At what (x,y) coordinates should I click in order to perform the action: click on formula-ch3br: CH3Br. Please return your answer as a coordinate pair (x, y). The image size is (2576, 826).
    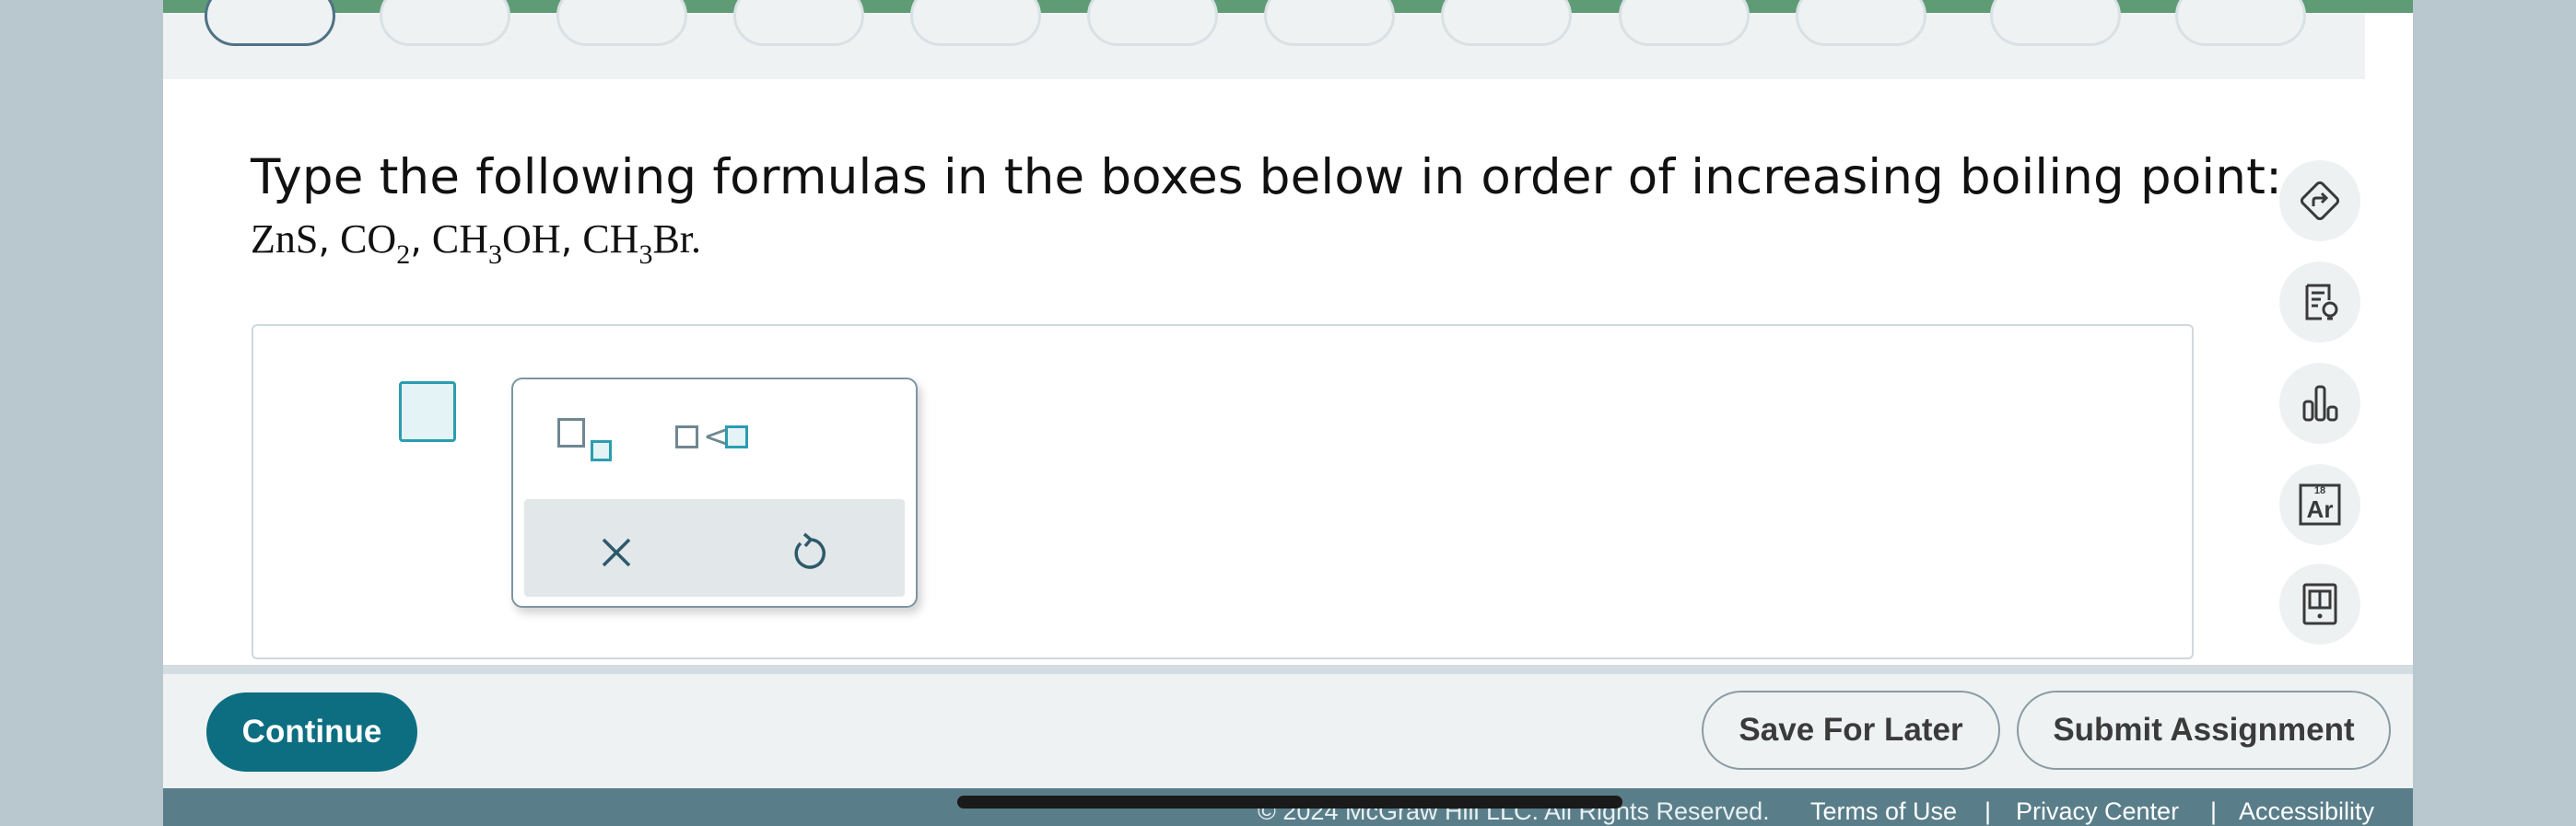
    Looking at the image, I should click on (637, 243).